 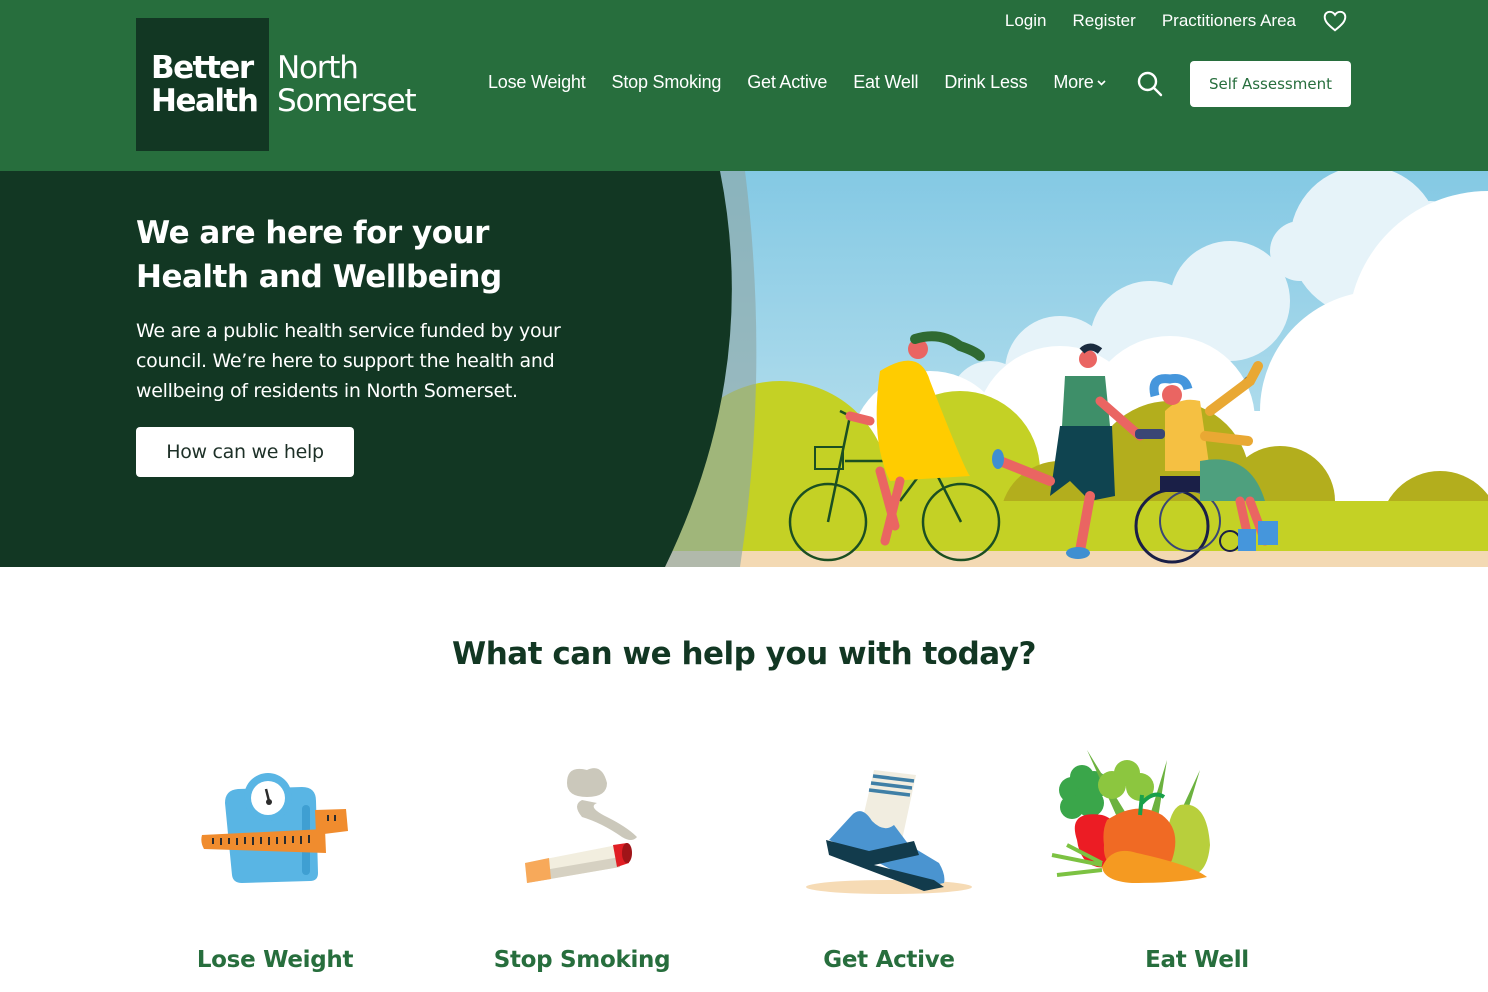 What do you see at coordinates (581, 825) in the screenshot?
I see `cigarette-icon` at bounding box center [581, 825].